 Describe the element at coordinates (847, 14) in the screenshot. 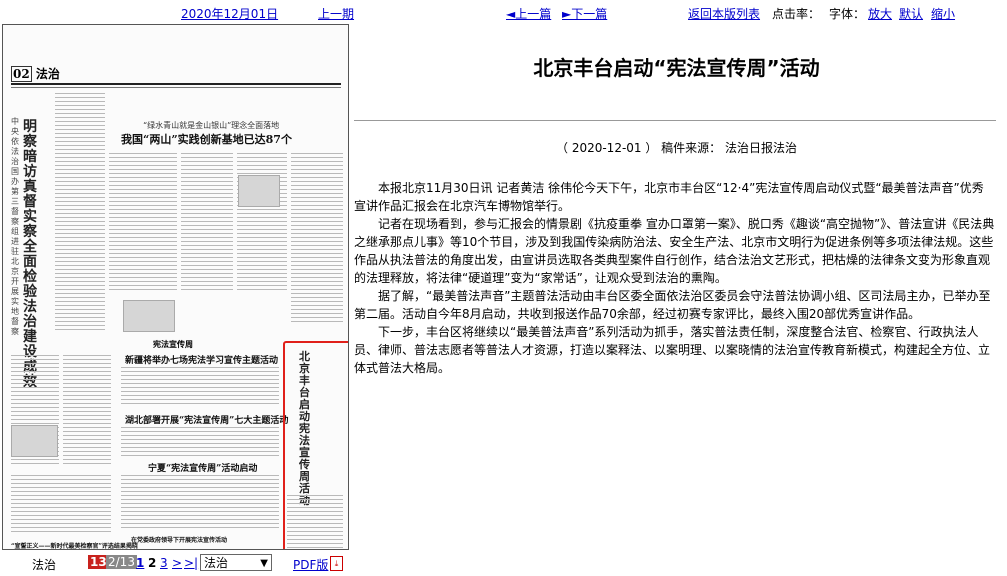

I see `font-size-label: 字体：` at that location.